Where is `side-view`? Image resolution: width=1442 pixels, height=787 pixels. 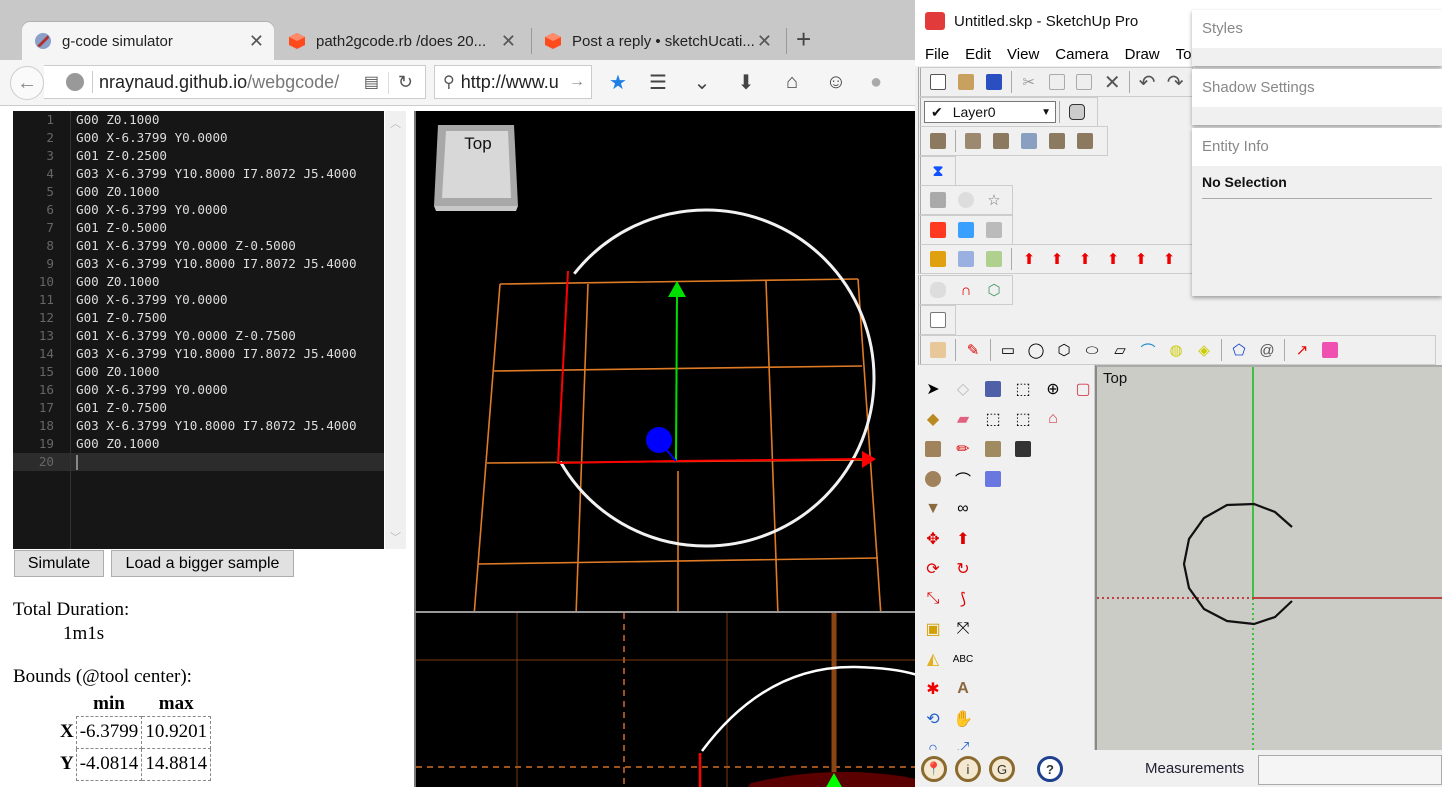 side-view is located at coordinates (664, 699).